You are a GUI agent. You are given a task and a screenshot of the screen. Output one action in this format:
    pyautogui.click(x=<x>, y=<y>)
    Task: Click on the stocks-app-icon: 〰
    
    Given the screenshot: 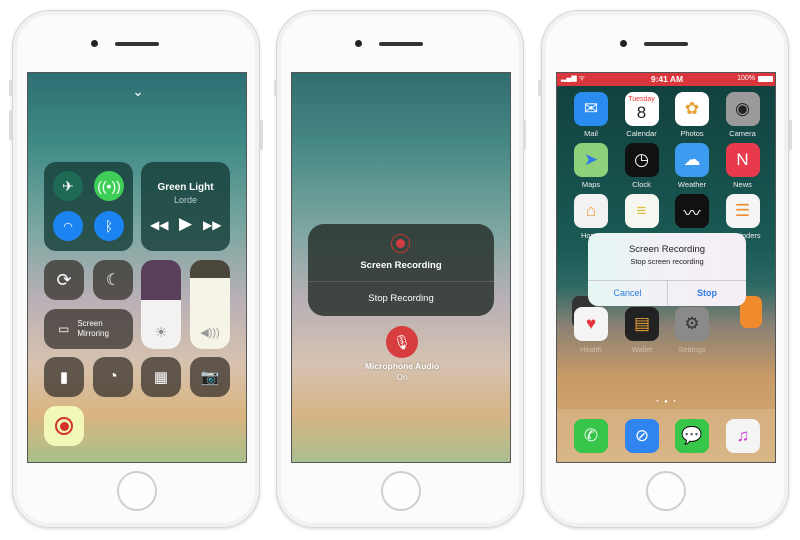 What is the action you would take?
    pyautogui.click(x=692, y=211)
    